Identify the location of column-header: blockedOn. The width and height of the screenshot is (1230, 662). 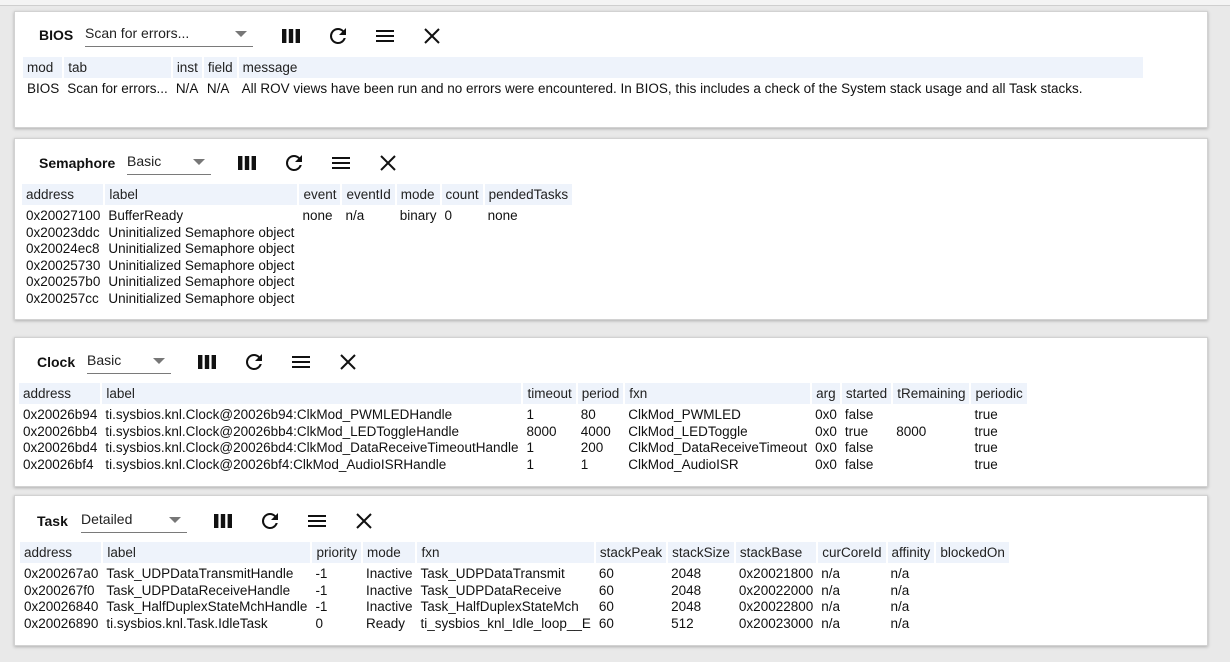
(973, 552).